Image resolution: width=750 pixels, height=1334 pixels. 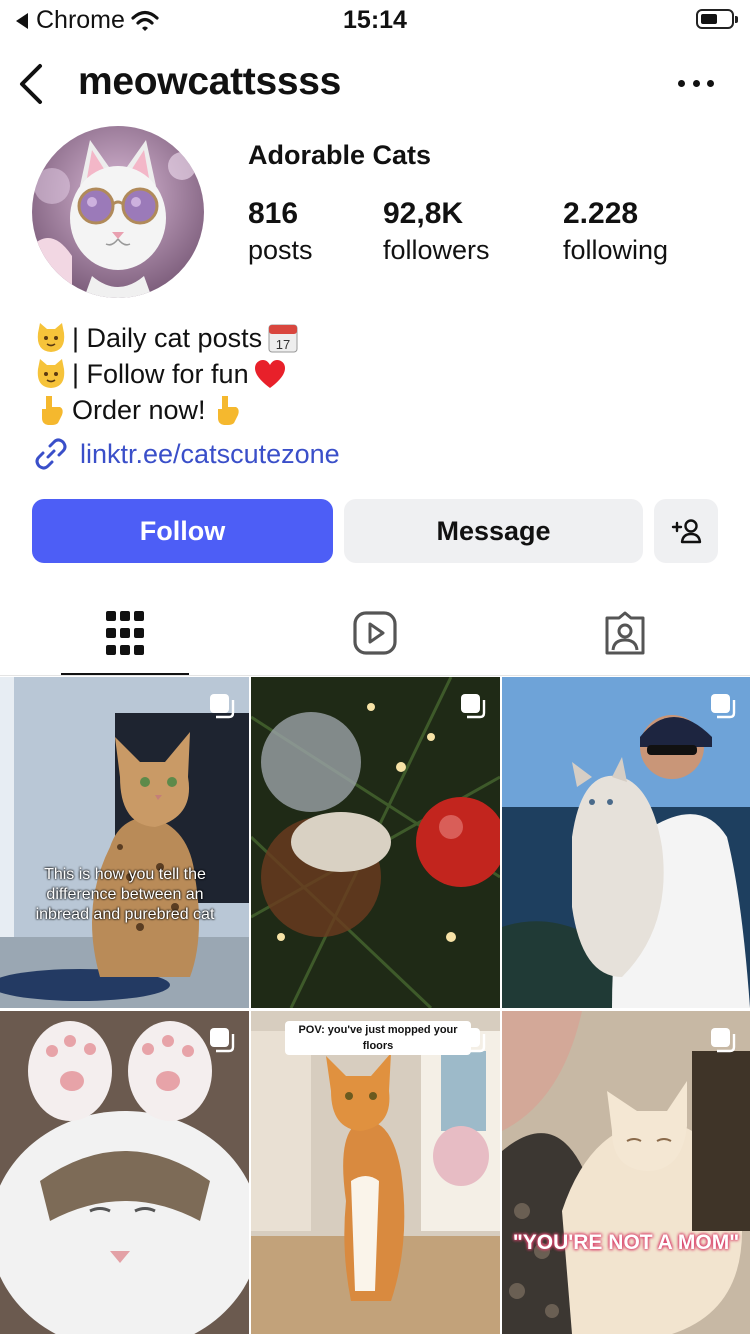 I want to click on tab-posts-grid, so click(x=125, y=633).